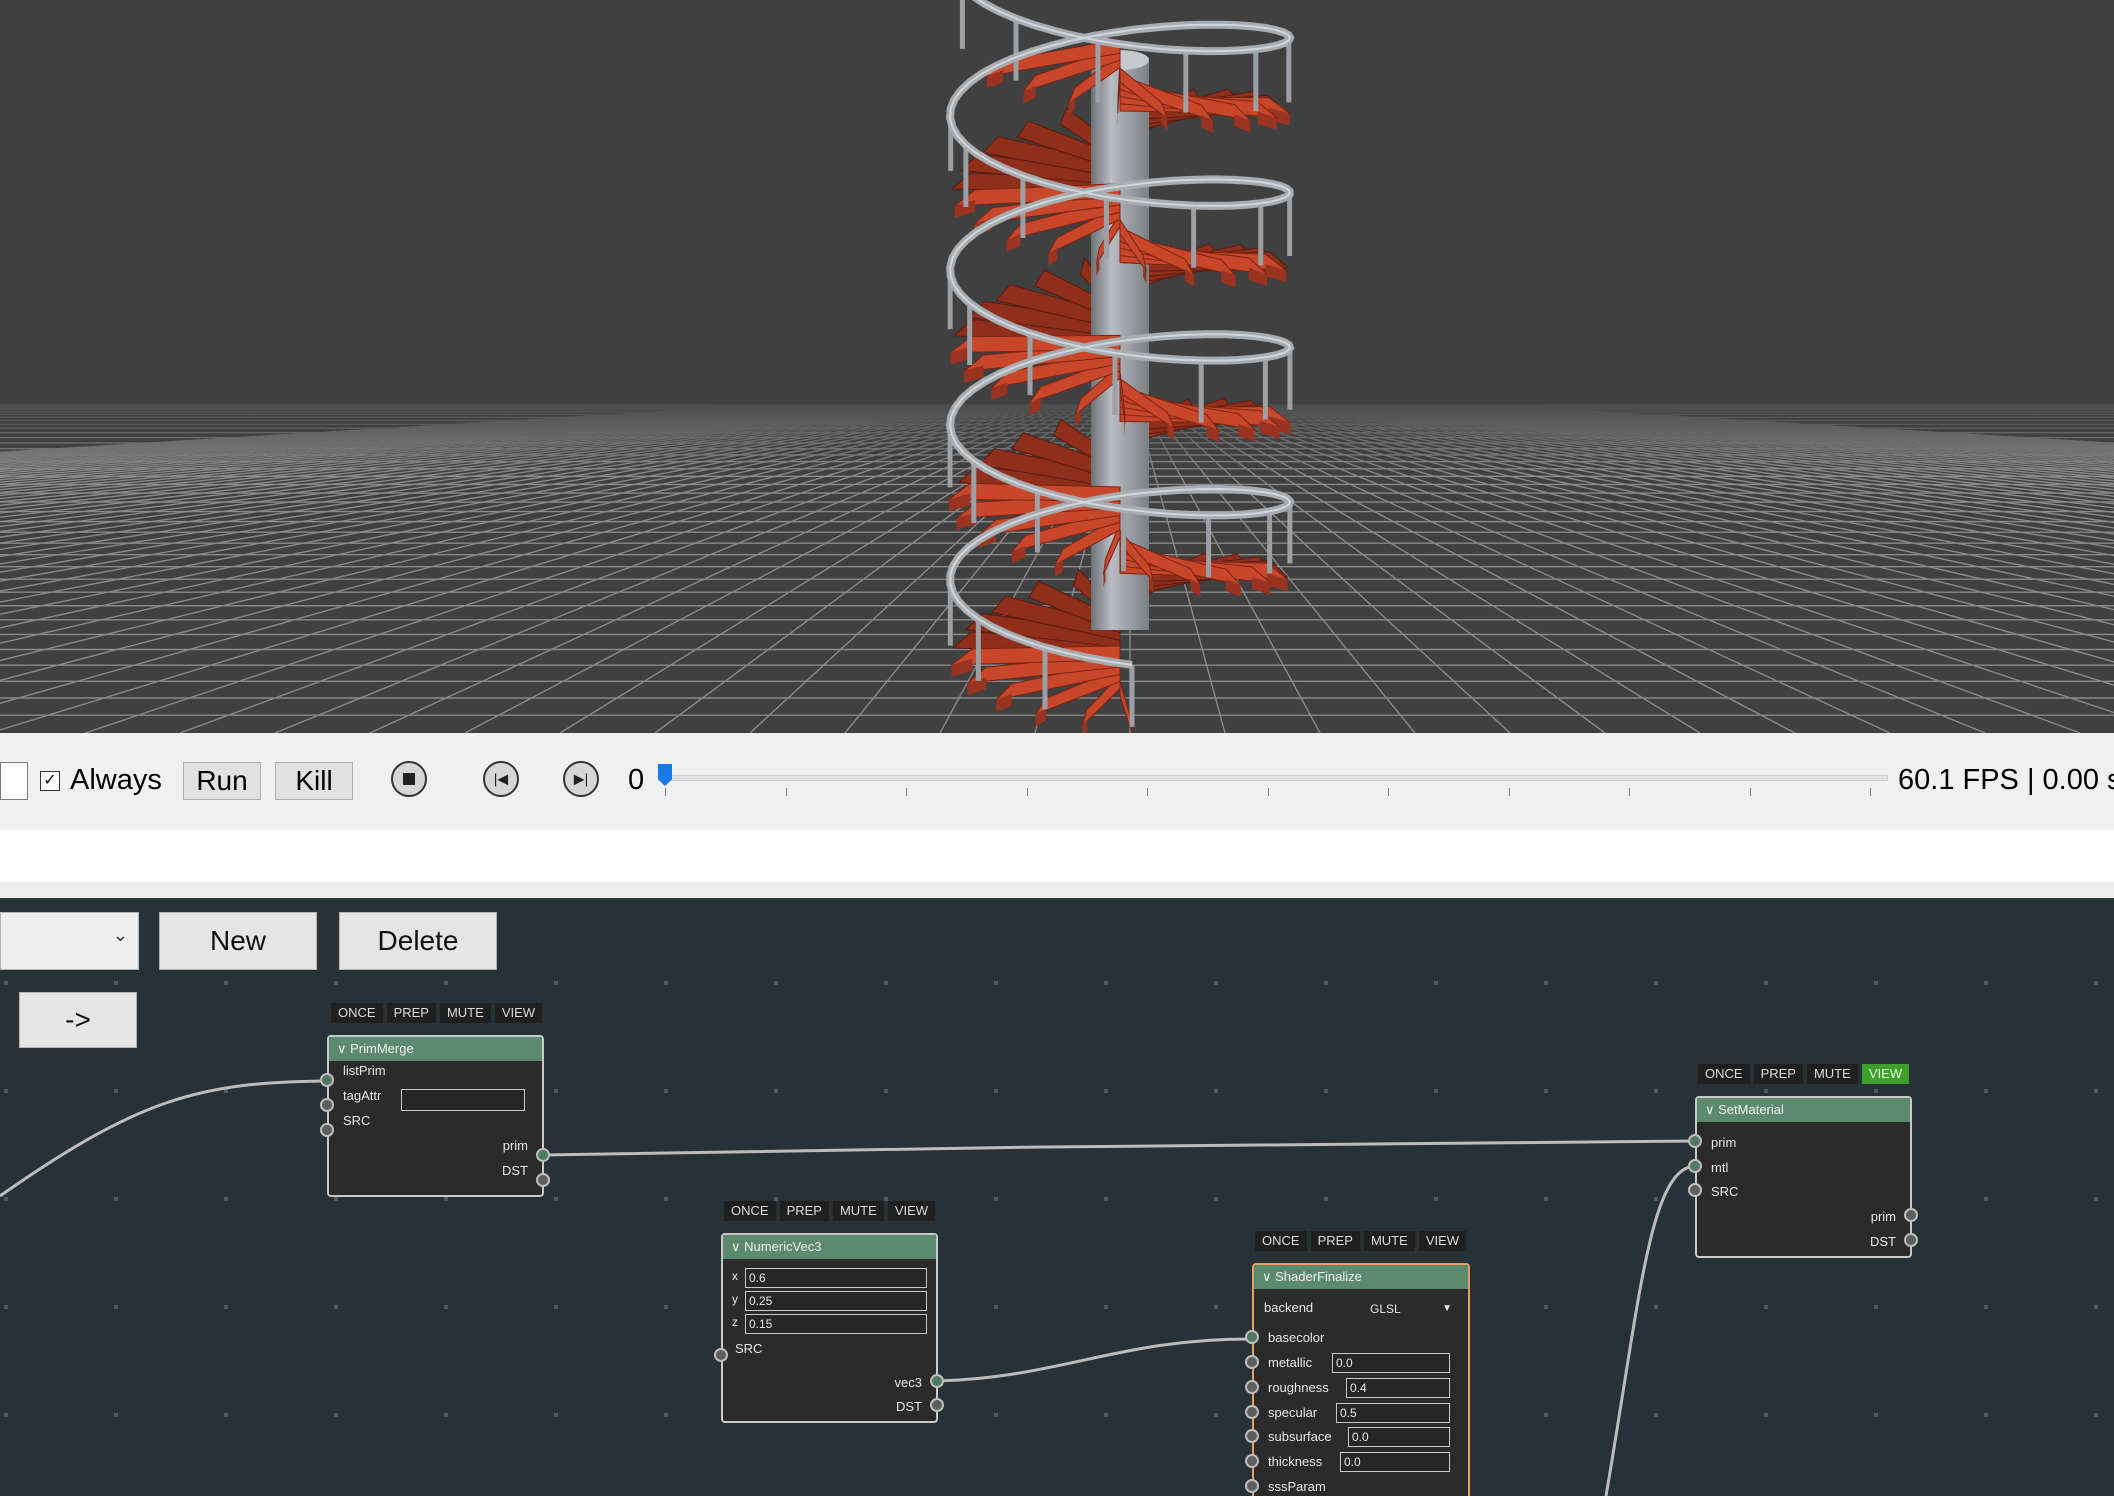  Describe the element at coordinates (120, 935) in the screenshot. I see `chevron-down-icon: ⌄` at that location.